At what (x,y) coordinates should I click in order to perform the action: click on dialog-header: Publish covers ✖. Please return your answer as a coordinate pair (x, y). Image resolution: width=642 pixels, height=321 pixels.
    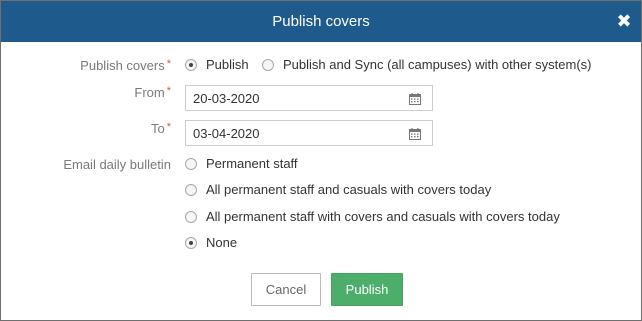
    Looking at the image, I should click on (321, 21).